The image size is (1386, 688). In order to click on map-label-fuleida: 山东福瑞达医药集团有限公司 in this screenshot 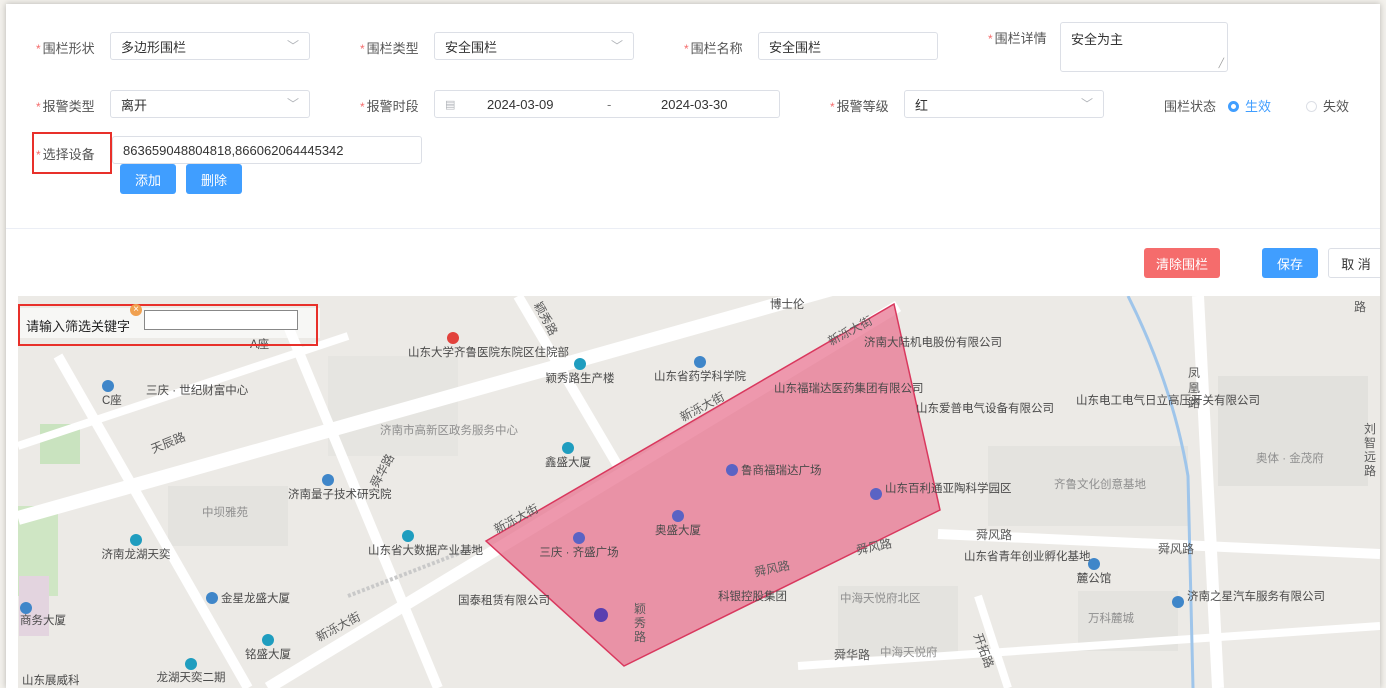, I will do `click(849, 389)`.